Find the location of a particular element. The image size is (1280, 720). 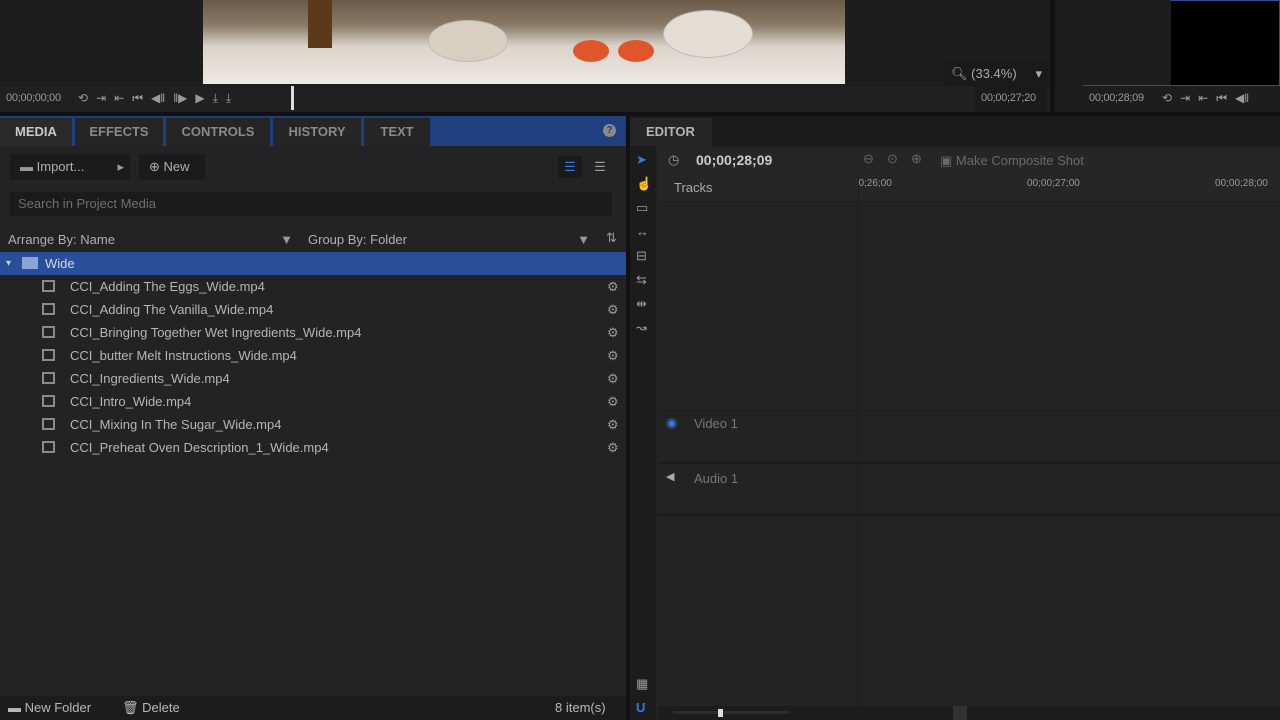

chevron-right-icon: ▸ is located at coordinates (120, 166).